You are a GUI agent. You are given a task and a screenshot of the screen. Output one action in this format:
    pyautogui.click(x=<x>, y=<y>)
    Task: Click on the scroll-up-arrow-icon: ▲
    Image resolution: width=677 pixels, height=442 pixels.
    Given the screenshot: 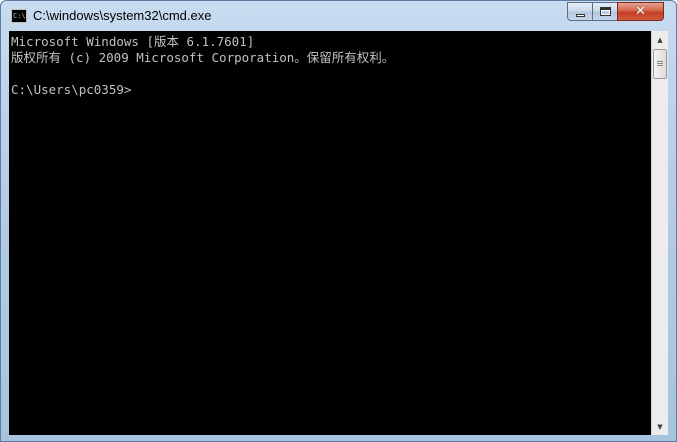 What is the action you would take?
    pyautogui.click(x=660, y=39)
    